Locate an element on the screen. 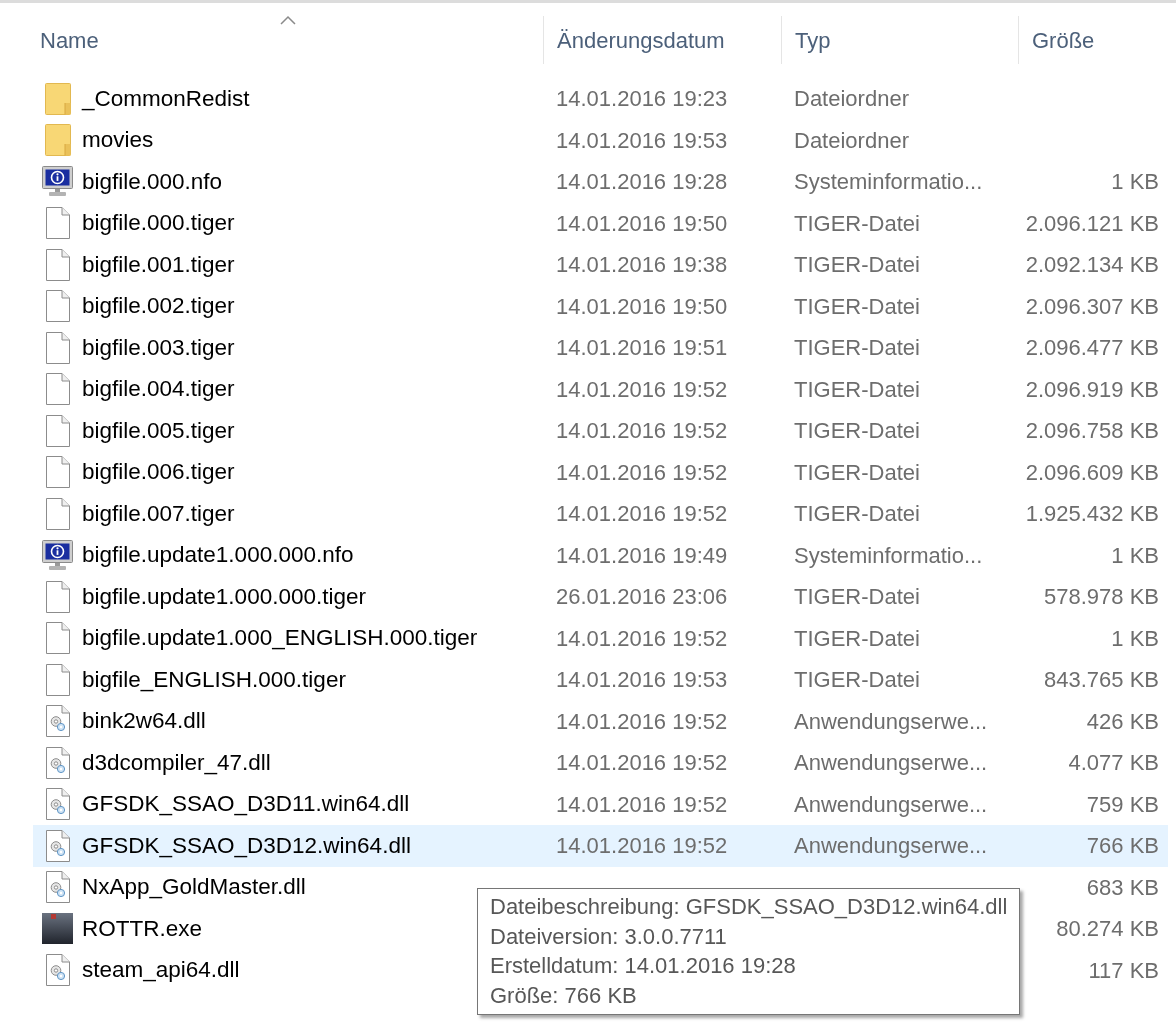 This screenshot has height=1024, width=1176. file-name: GFSDK_SSAO_D3D12.win64.dll is located at coordinates (246, 845).